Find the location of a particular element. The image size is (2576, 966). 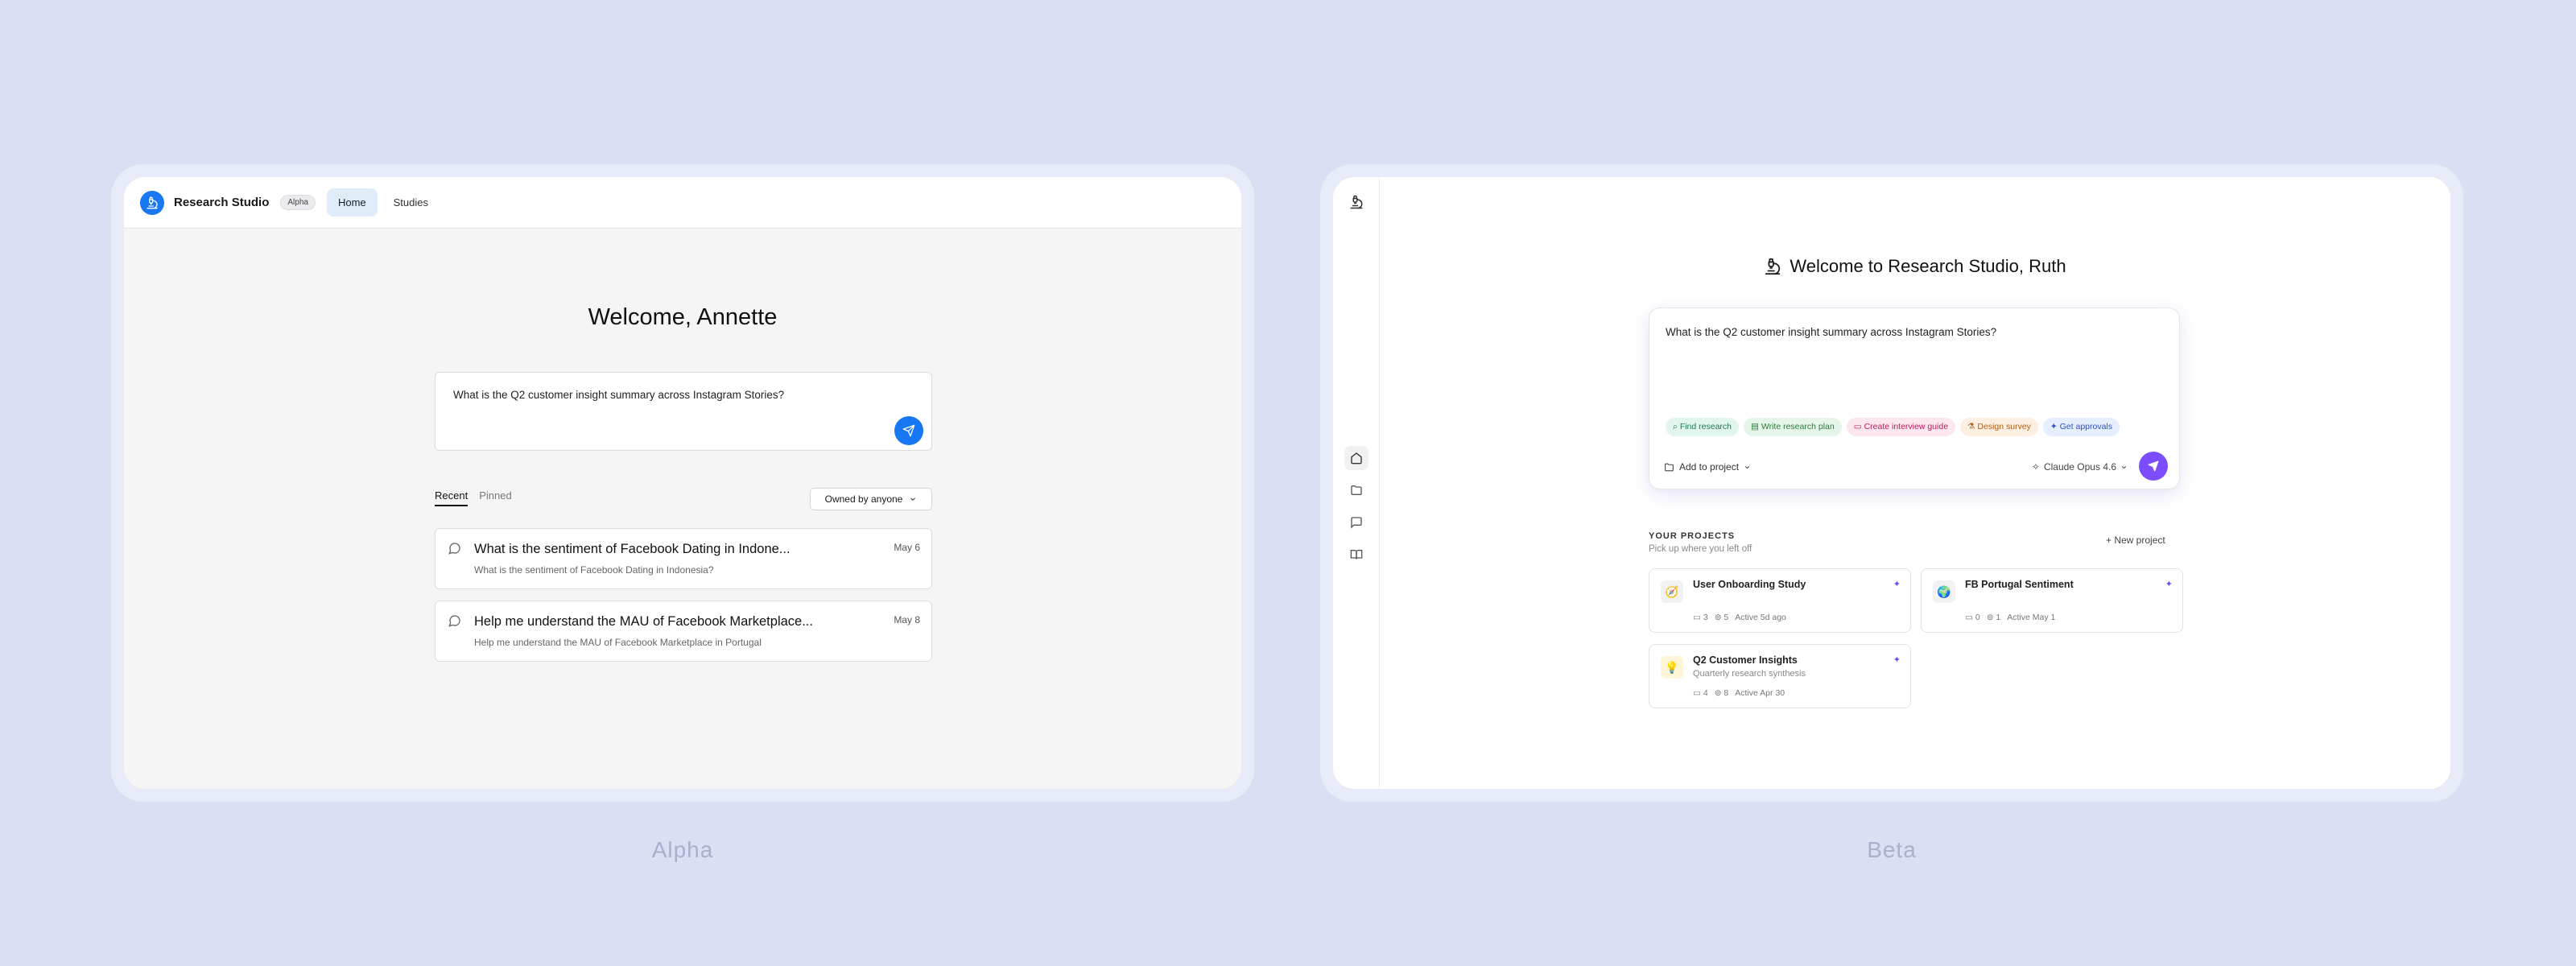

tab-pinned: Pinned is located at coordinates (495, 497).